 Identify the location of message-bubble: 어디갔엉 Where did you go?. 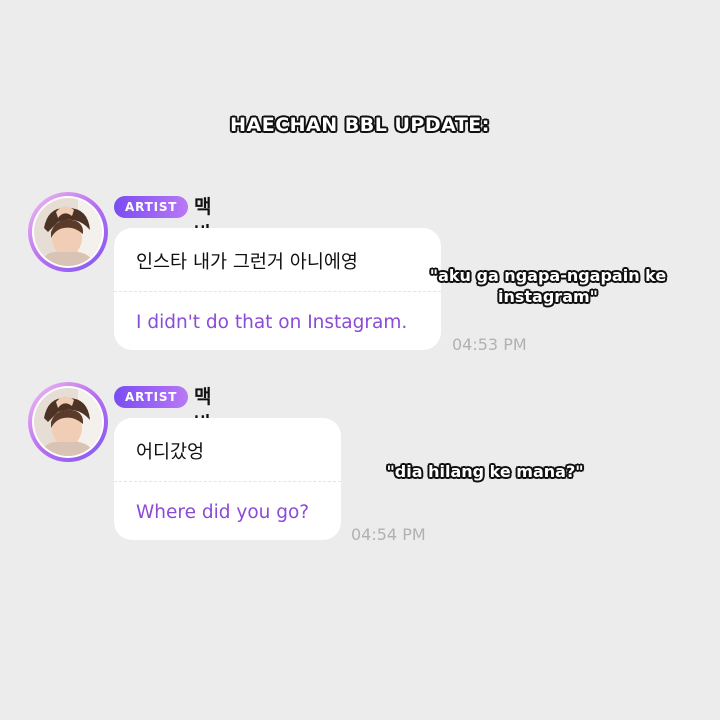
(227, 479).